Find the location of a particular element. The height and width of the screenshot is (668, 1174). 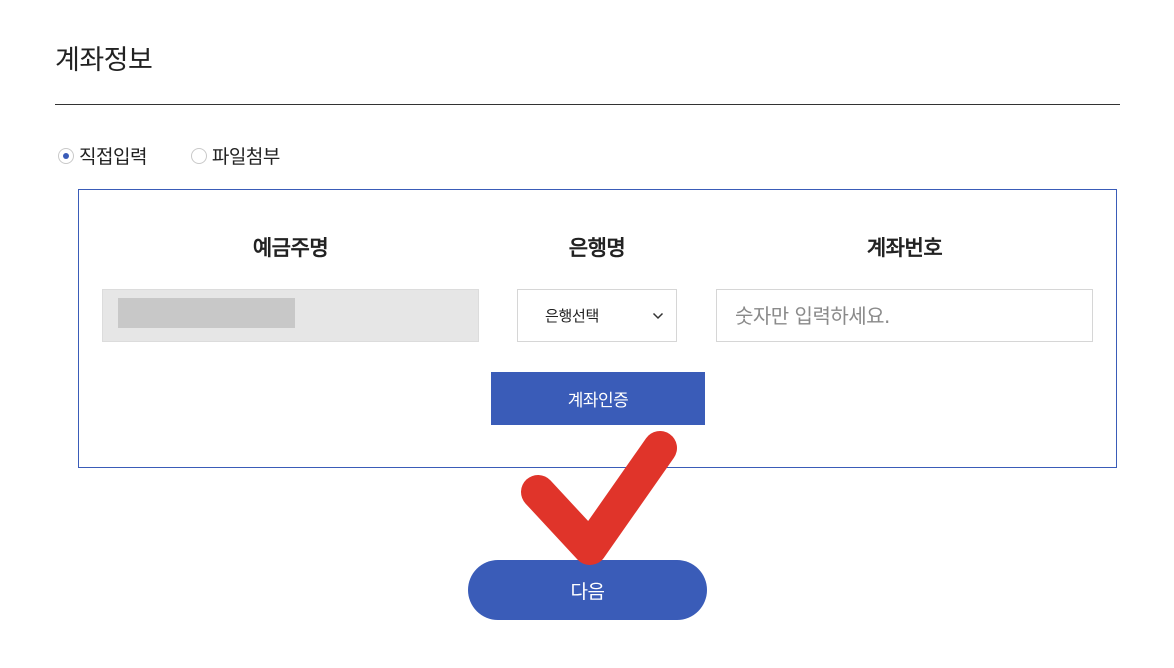

account-number-heading: 계좌번호 is located at coordinates (904, 248).